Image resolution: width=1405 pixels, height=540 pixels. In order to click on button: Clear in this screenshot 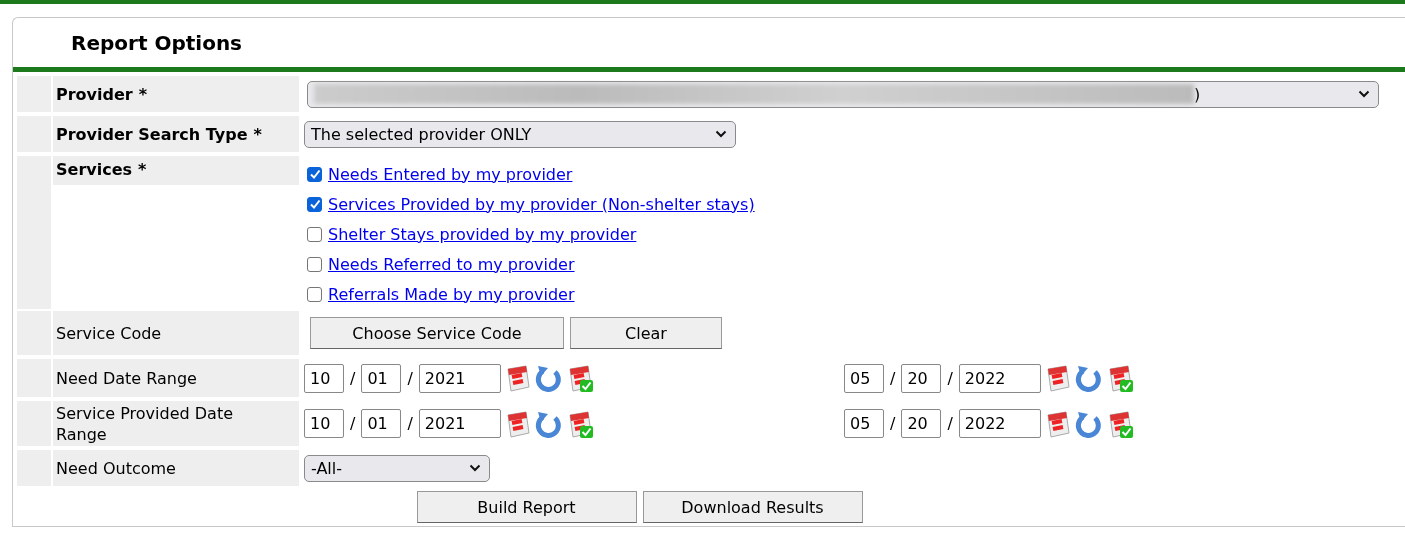, I will do `click(646, 333)`.